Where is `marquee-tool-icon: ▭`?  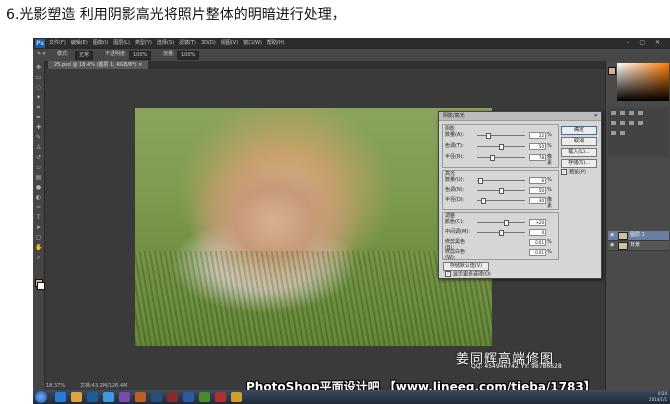 marquee-tool-icon: ▭ is located at coordinates (38, 78).